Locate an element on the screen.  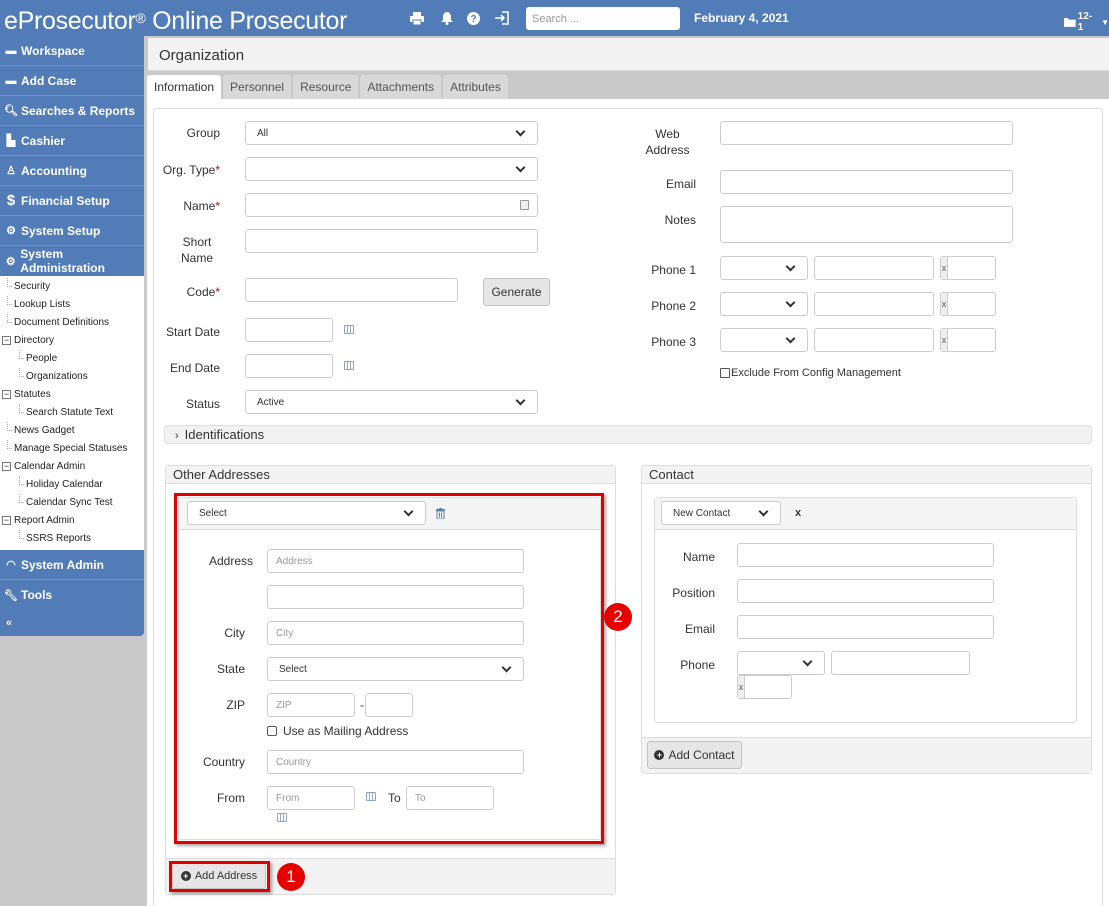
double-chevron-left-icon: « is located at coordinates (9, 623).